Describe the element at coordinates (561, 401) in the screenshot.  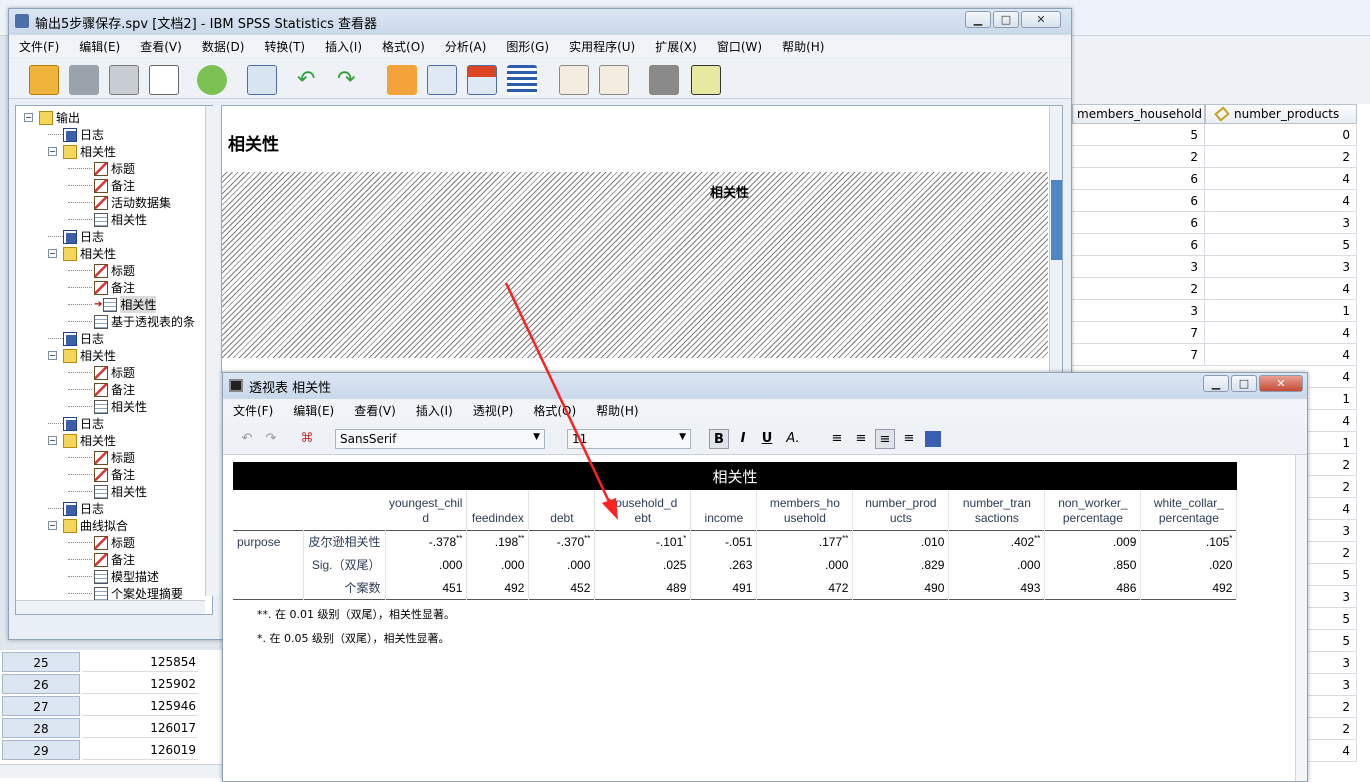
I see `annotation-arrow` at that location.